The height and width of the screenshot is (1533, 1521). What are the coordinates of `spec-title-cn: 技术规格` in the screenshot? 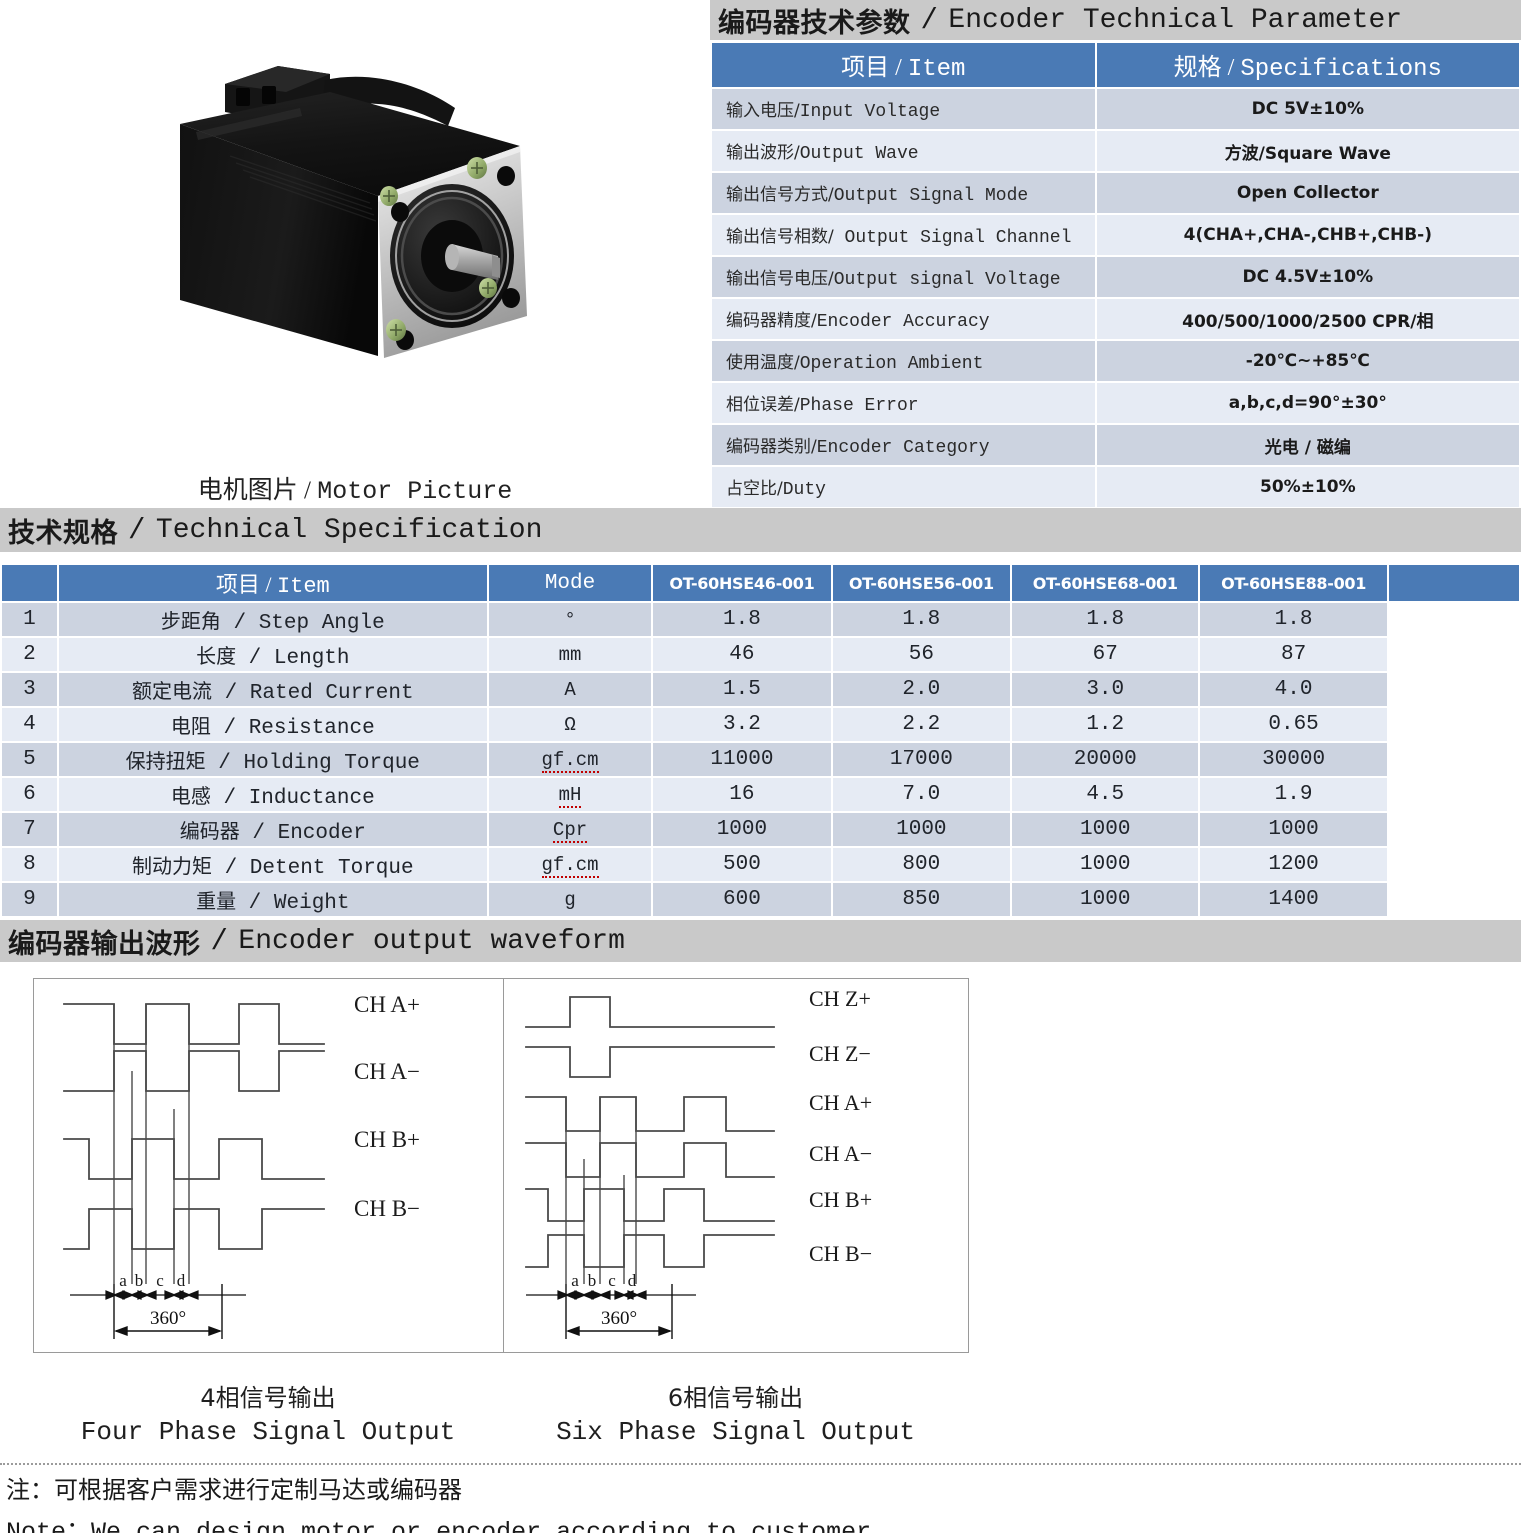 It's located at (63, 533).